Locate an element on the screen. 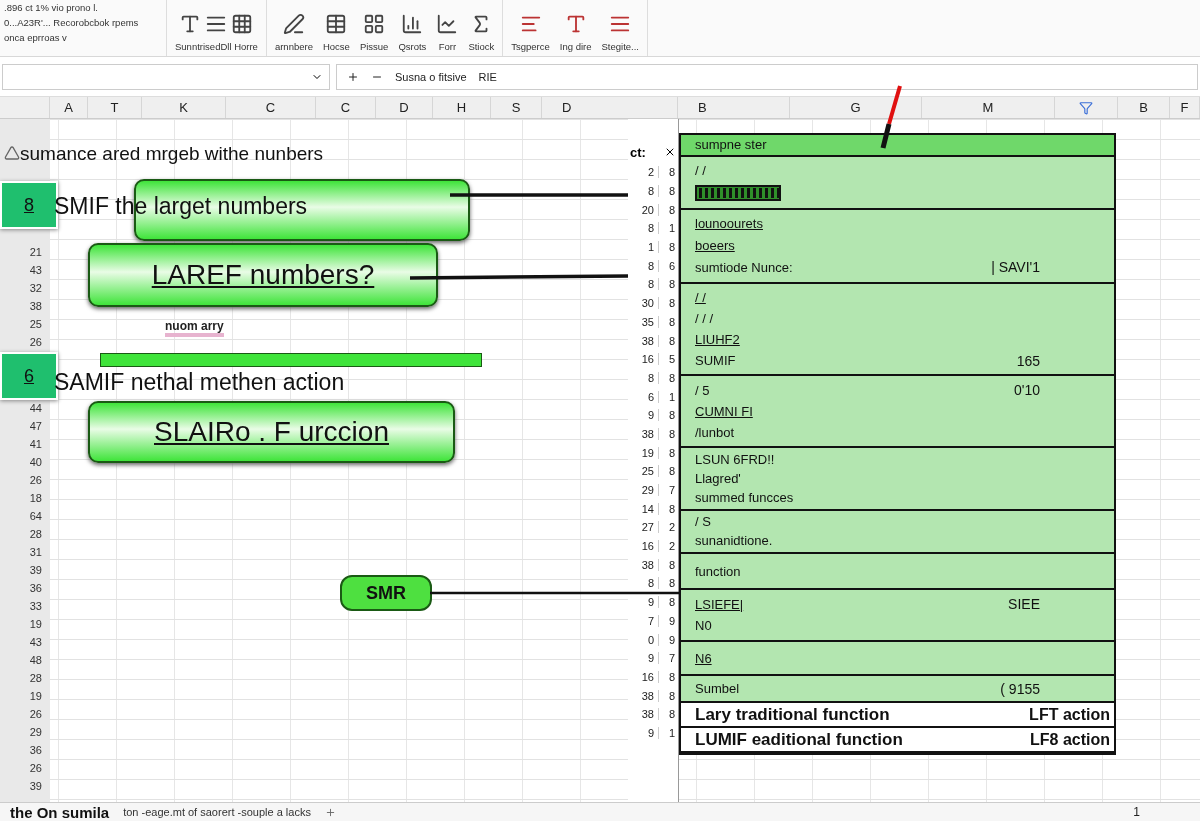 The width and height of the screenshot is (1200, 821). panel-text: / / is located at coordinates (700, 171).